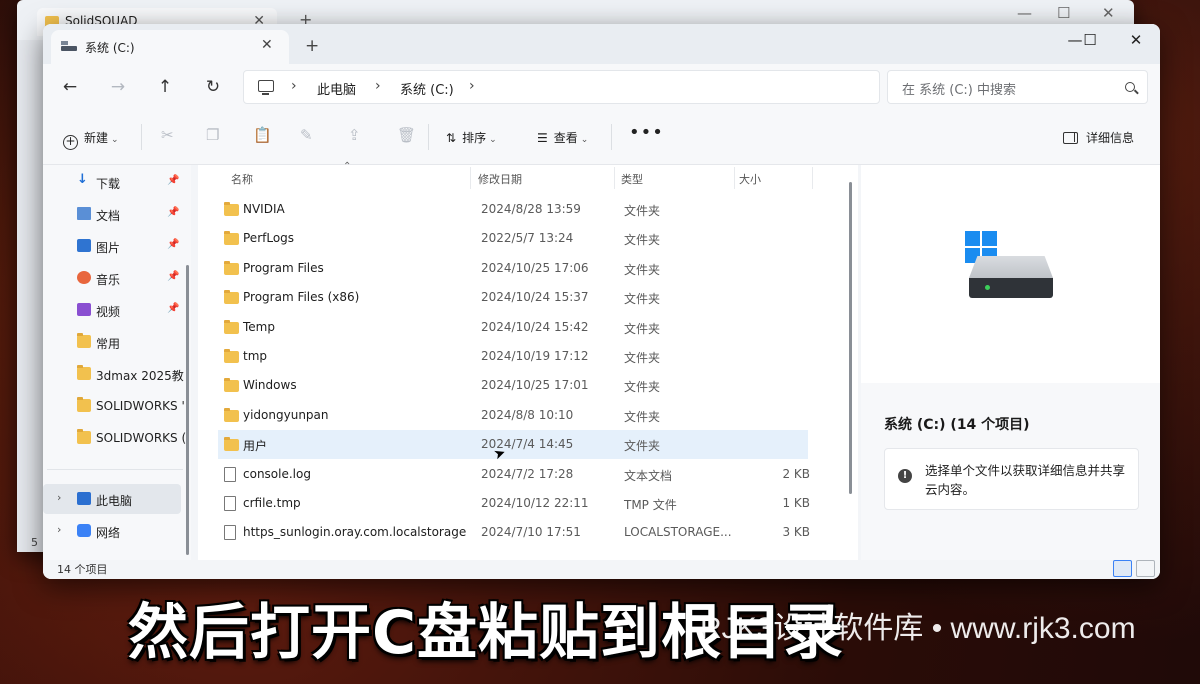 This screenshot has width=1200, height=684. I want to click on large-icons-view-button, so click(1145, 568).